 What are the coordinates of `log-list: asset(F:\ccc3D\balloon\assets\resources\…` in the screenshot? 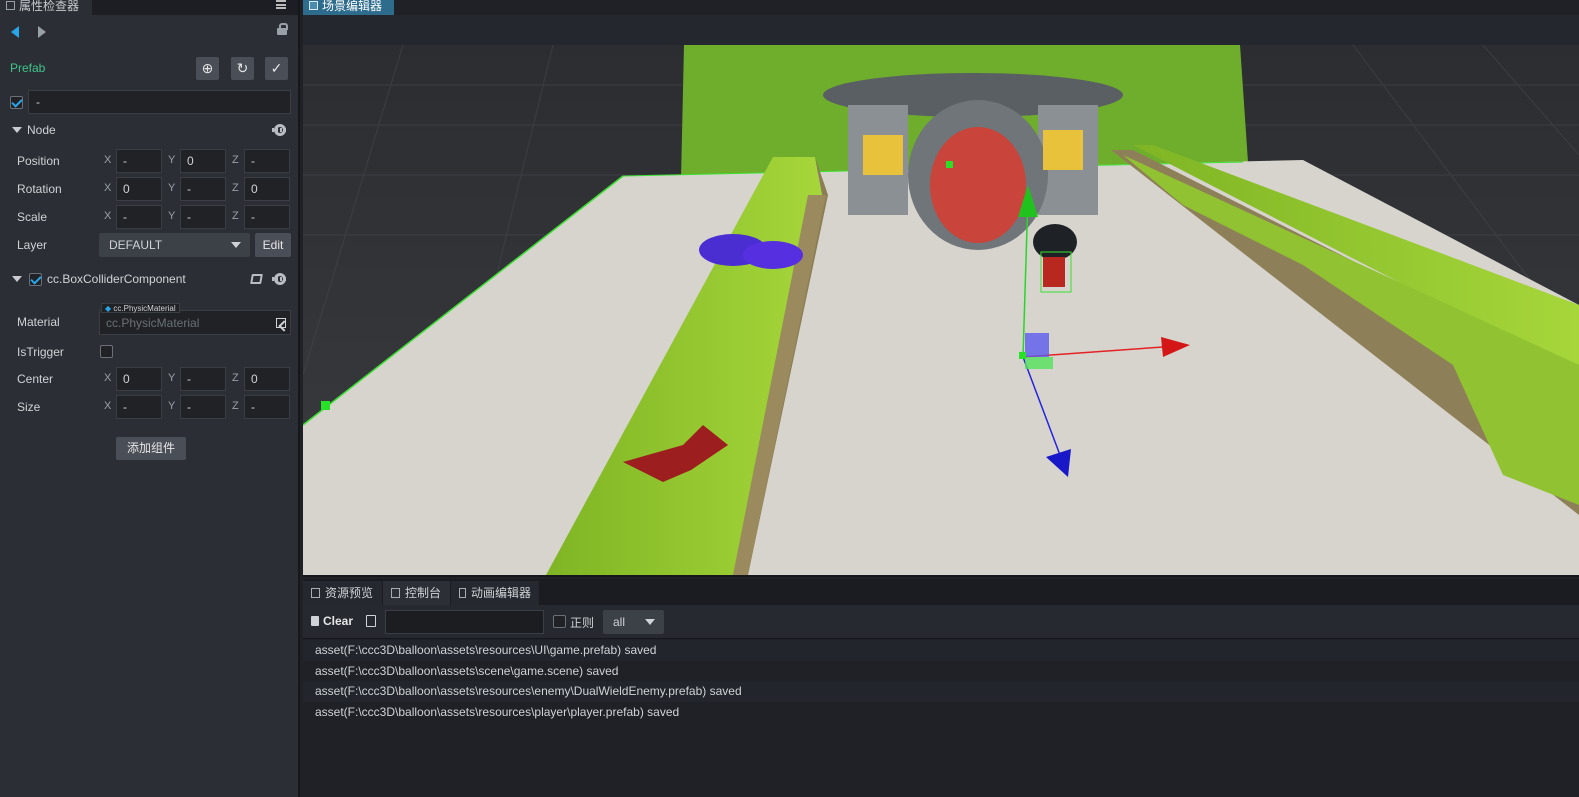 It's located at (941, 681).